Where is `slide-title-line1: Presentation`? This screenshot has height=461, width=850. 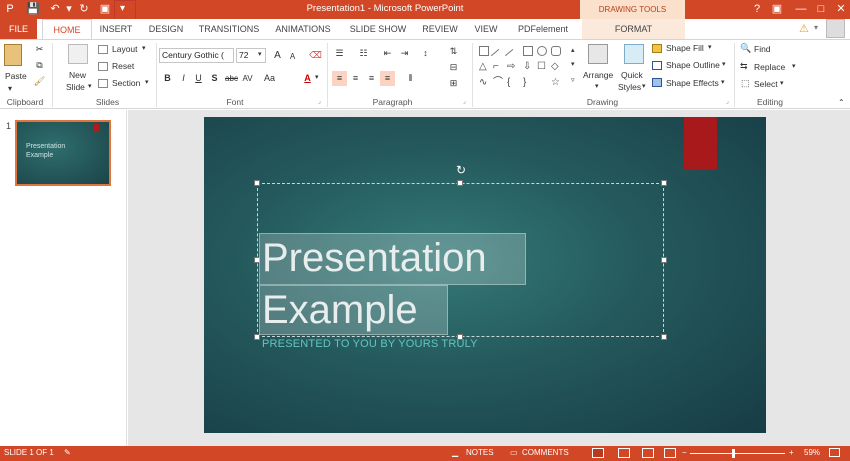 slide-title-line1: Presentation is located at coordinates (392, 259).